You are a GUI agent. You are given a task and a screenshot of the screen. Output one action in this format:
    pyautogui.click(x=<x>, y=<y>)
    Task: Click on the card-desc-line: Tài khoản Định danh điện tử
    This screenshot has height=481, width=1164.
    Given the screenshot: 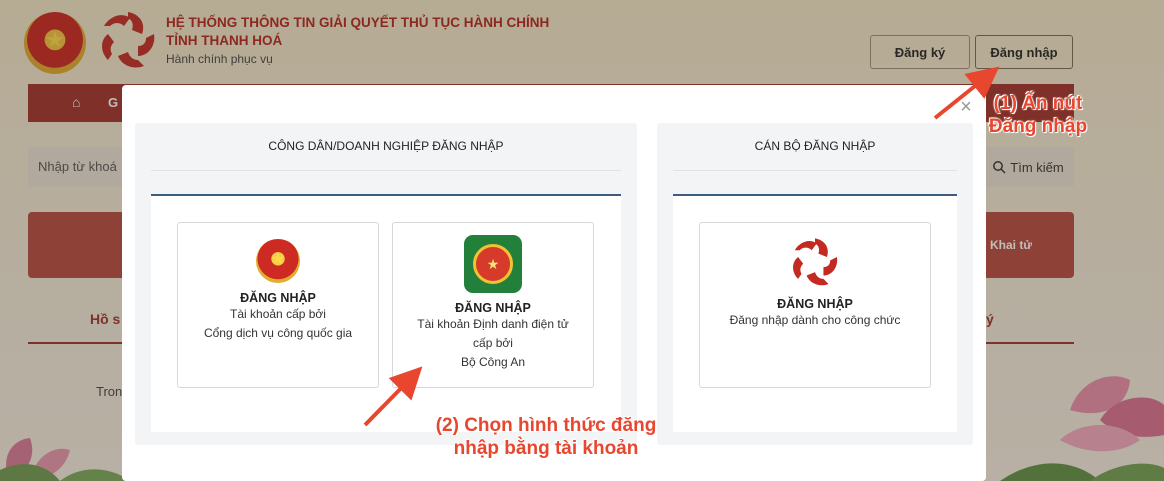 What is the action you would take?
    pyautogui.click(x=493, y=324)
    